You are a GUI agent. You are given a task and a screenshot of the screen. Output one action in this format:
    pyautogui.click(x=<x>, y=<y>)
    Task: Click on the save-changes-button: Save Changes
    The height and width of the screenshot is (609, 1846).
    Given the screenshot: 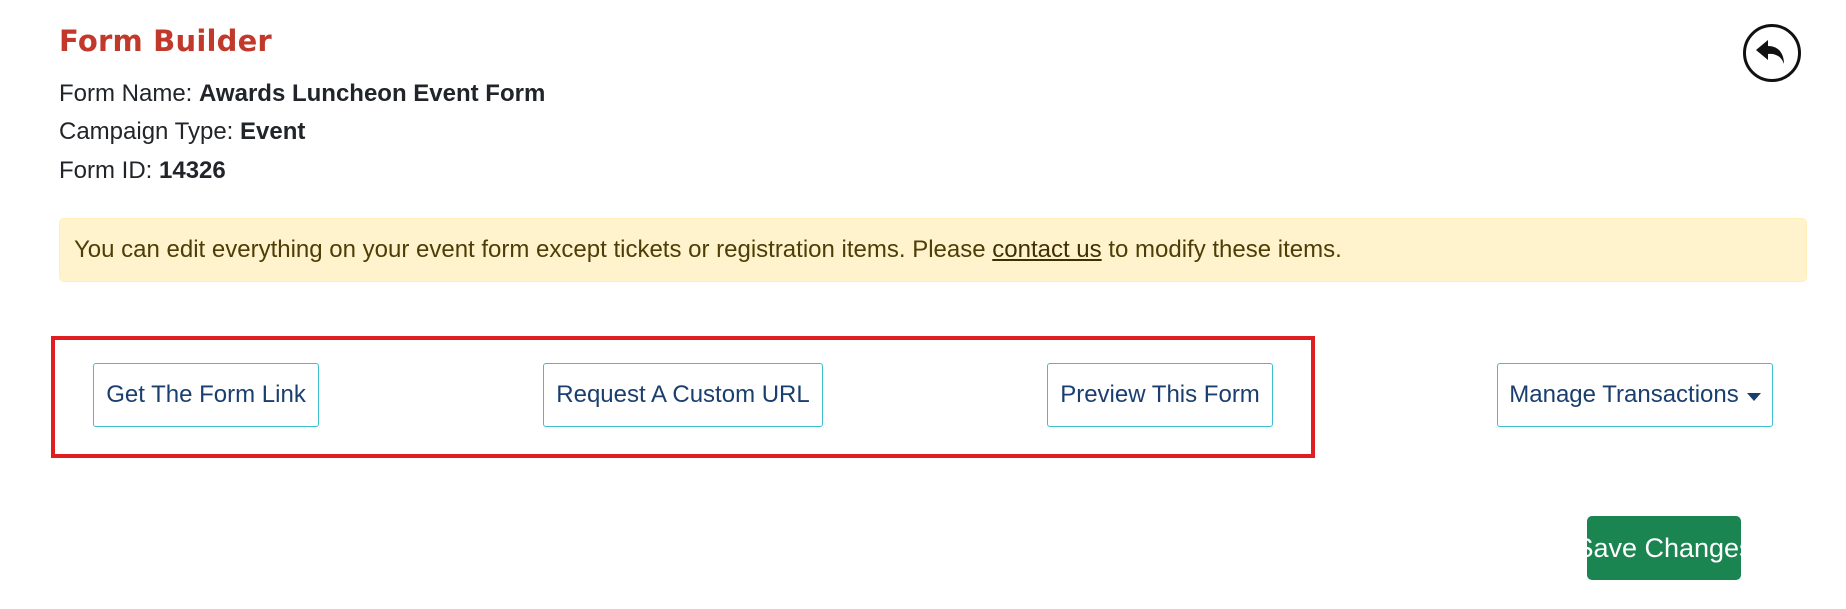 What is the action you would take?
    pyautogui.click(x=1664, y=548)
    